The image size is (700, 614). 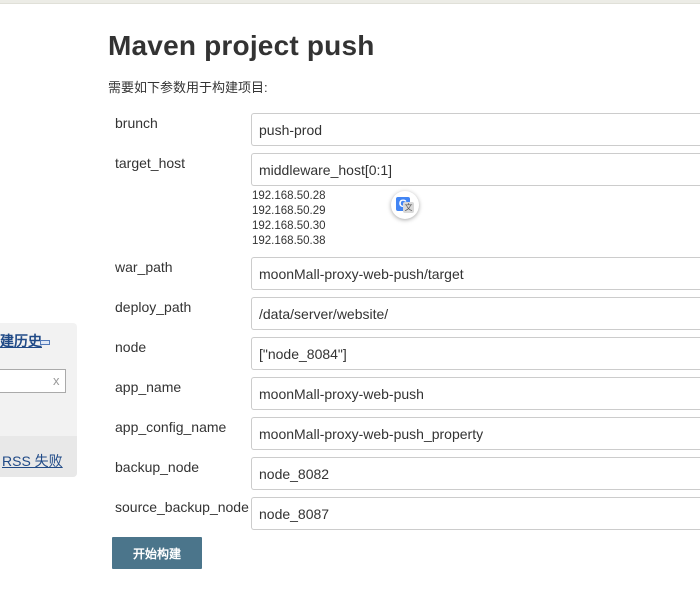 What do you see at coordinates (131, 347) in the screenshot?
I see `param-label-node: node` at bounding box center [131, 347].